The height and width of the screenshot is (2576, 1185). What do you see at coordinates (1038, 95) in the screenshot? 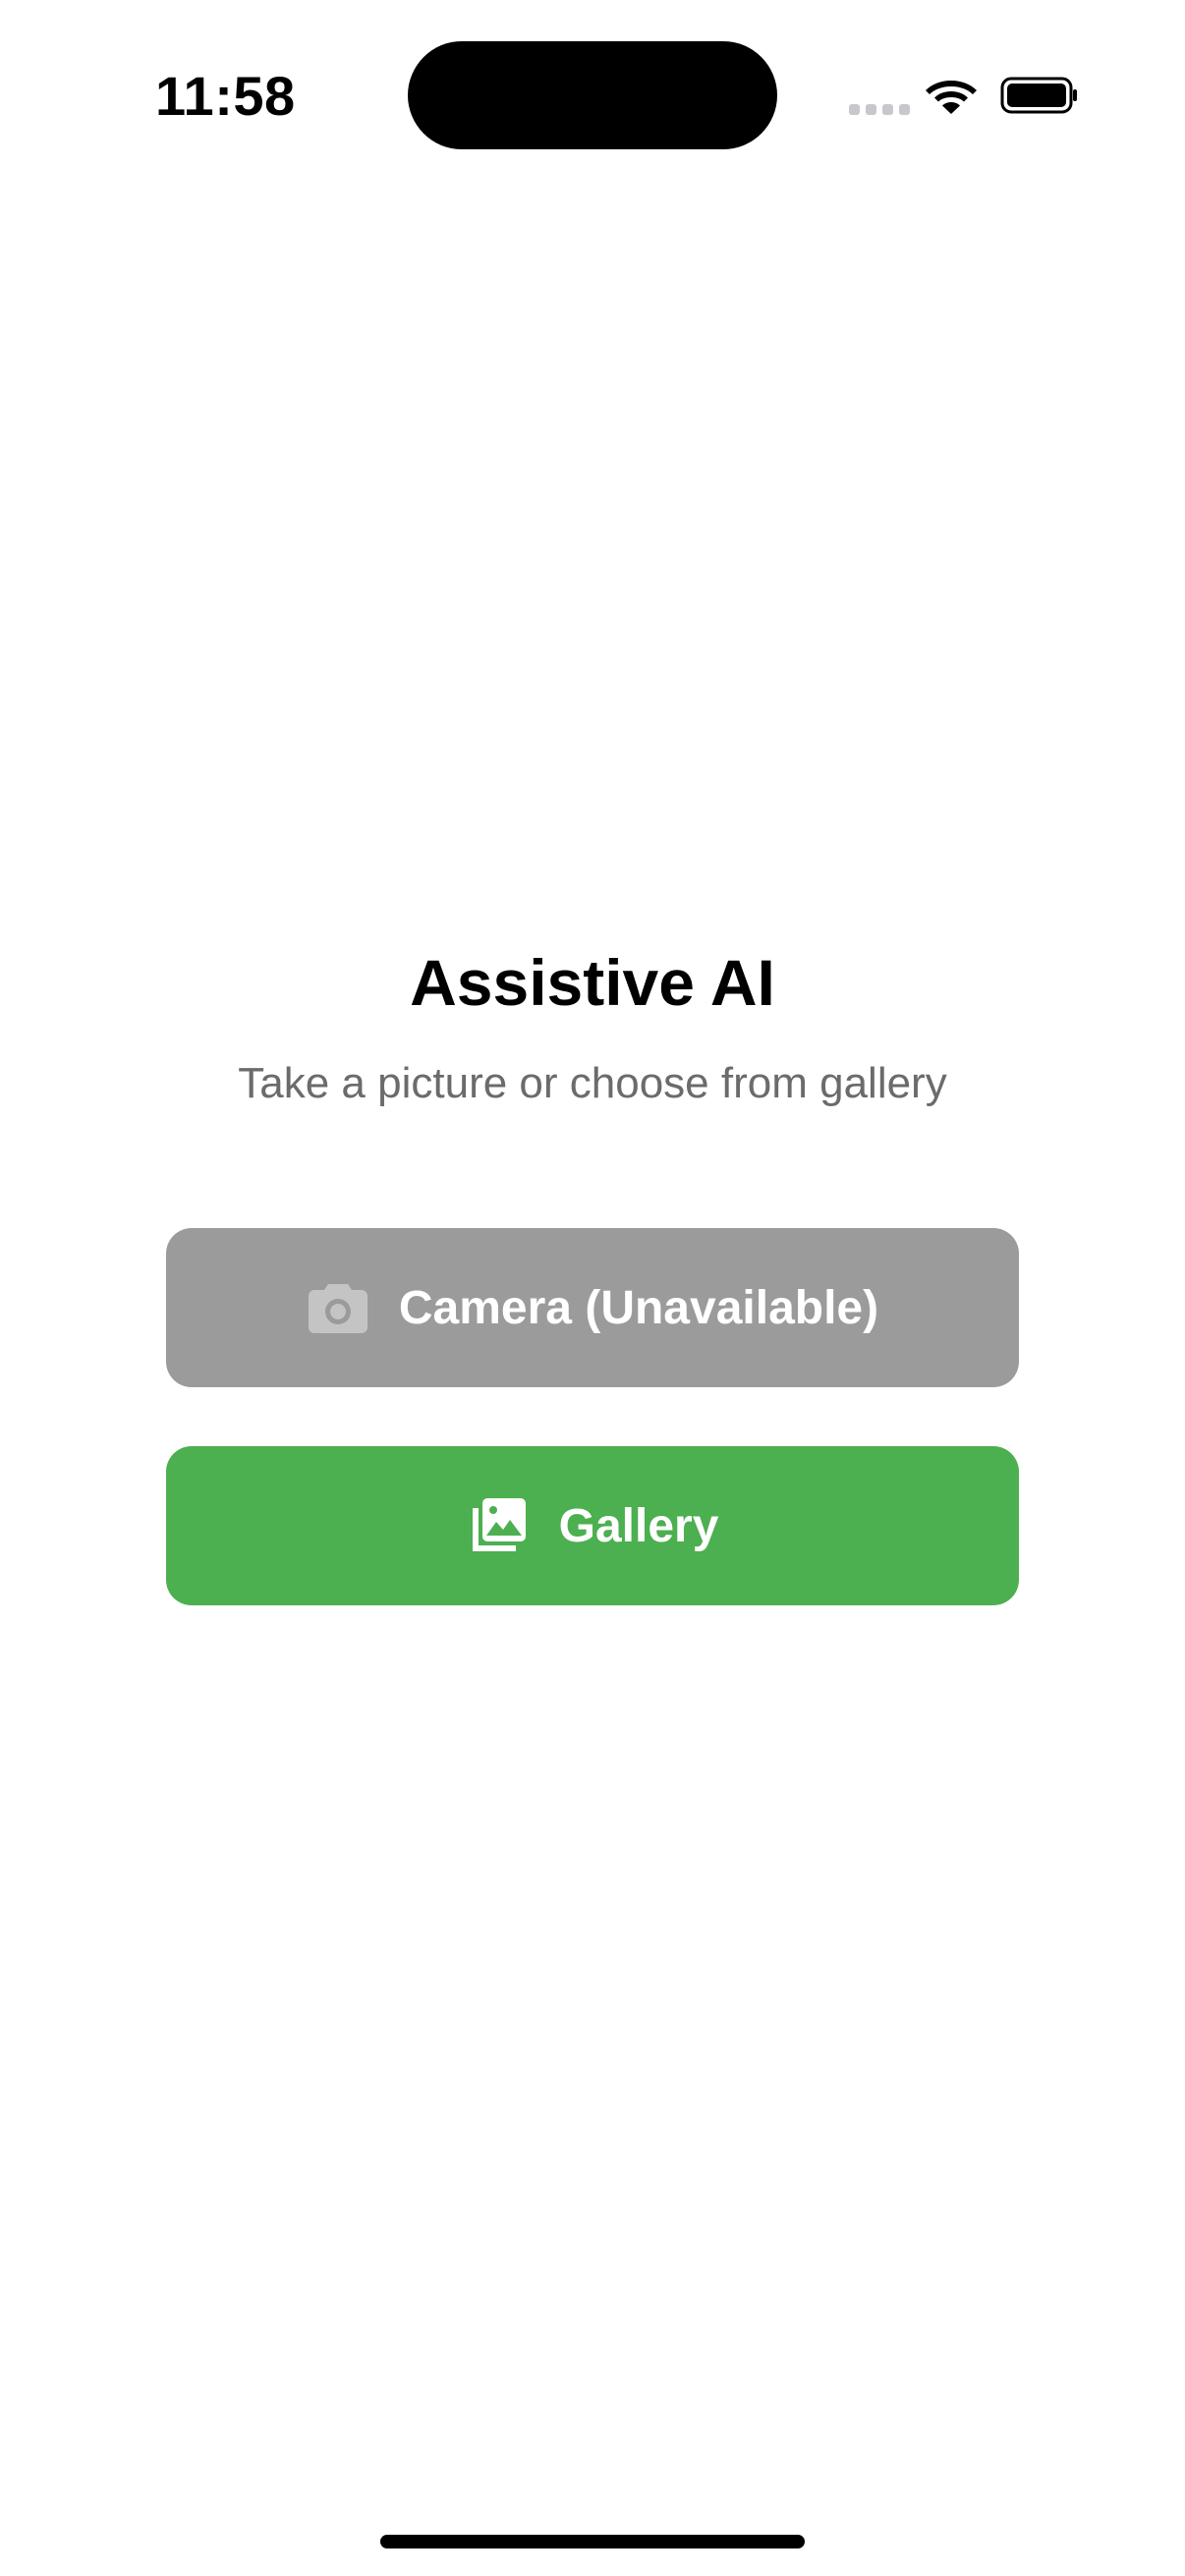
I see `battery-icon` at bounding box center [1038, 95].